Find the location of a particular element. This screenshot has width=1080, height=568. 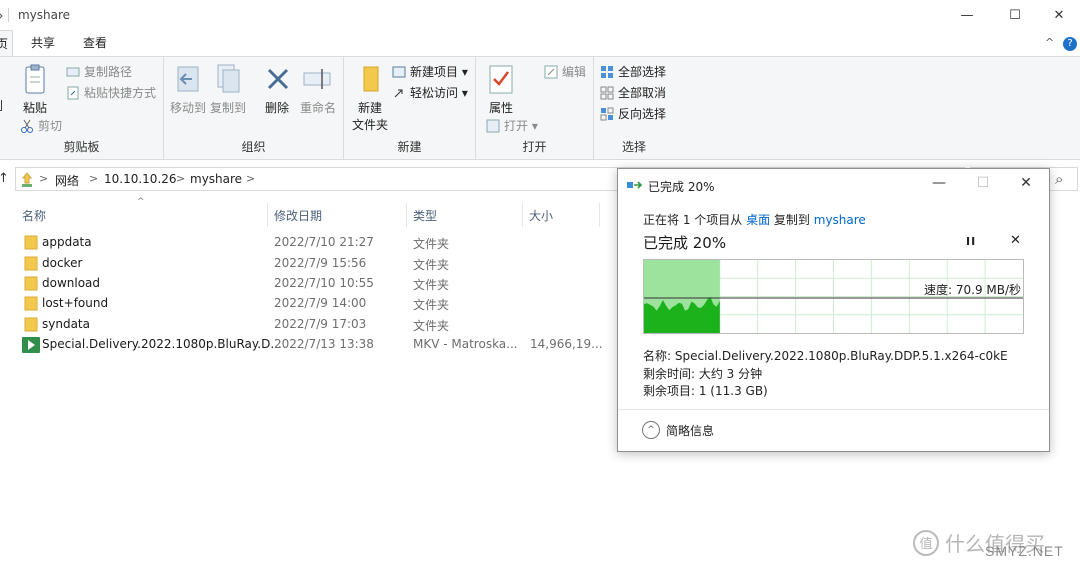

title-separator is located at coordinates (8, 15).